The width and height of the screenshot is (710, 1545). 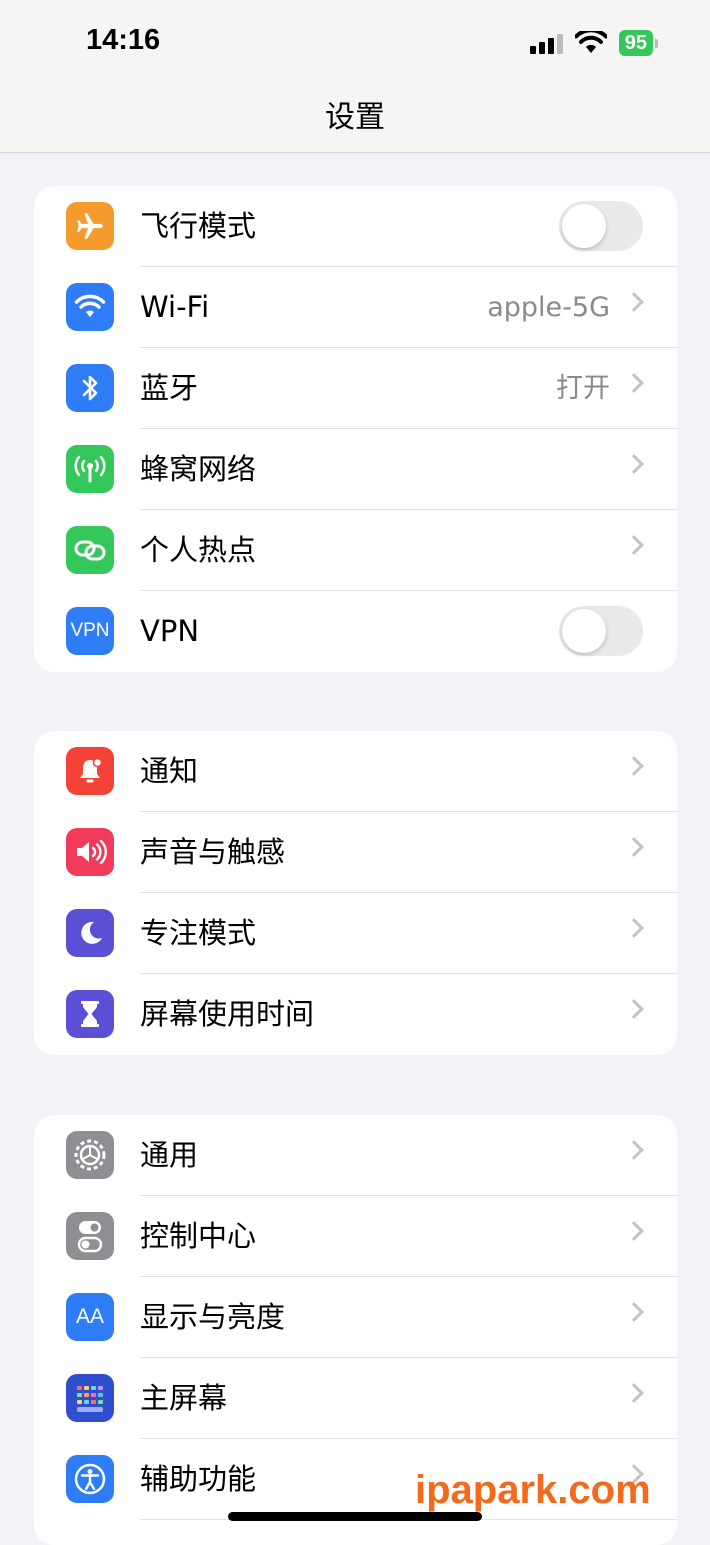 What do you see at coordinates (355, 933) in the screenshot?
I see `row-focus: 专注模式` at bounding box center [355, 933].